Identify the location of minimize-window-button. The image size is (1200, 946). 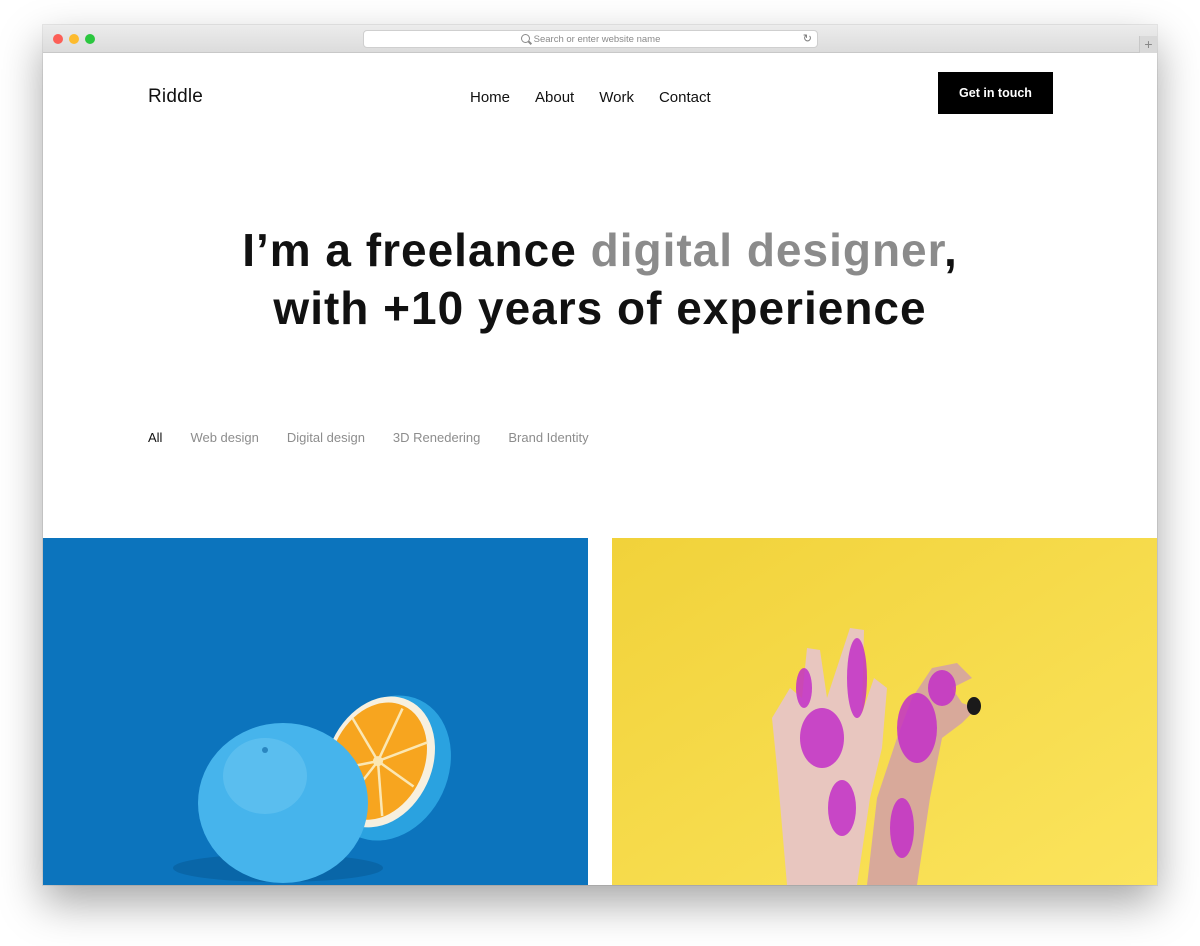
(74, 39).